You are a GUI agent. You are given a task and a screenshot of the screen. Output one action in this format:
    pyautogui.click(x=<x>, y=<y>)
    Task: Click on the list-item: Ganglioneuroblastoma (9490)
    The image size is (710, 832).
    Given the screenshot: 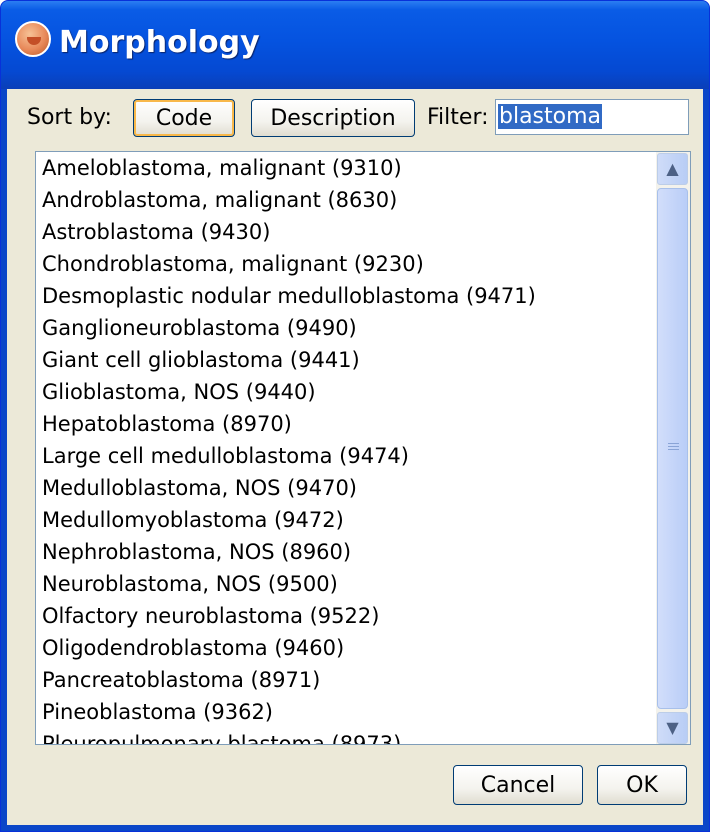 What is the action you would take?
    pyautogui.click(x=341, y=328)
    